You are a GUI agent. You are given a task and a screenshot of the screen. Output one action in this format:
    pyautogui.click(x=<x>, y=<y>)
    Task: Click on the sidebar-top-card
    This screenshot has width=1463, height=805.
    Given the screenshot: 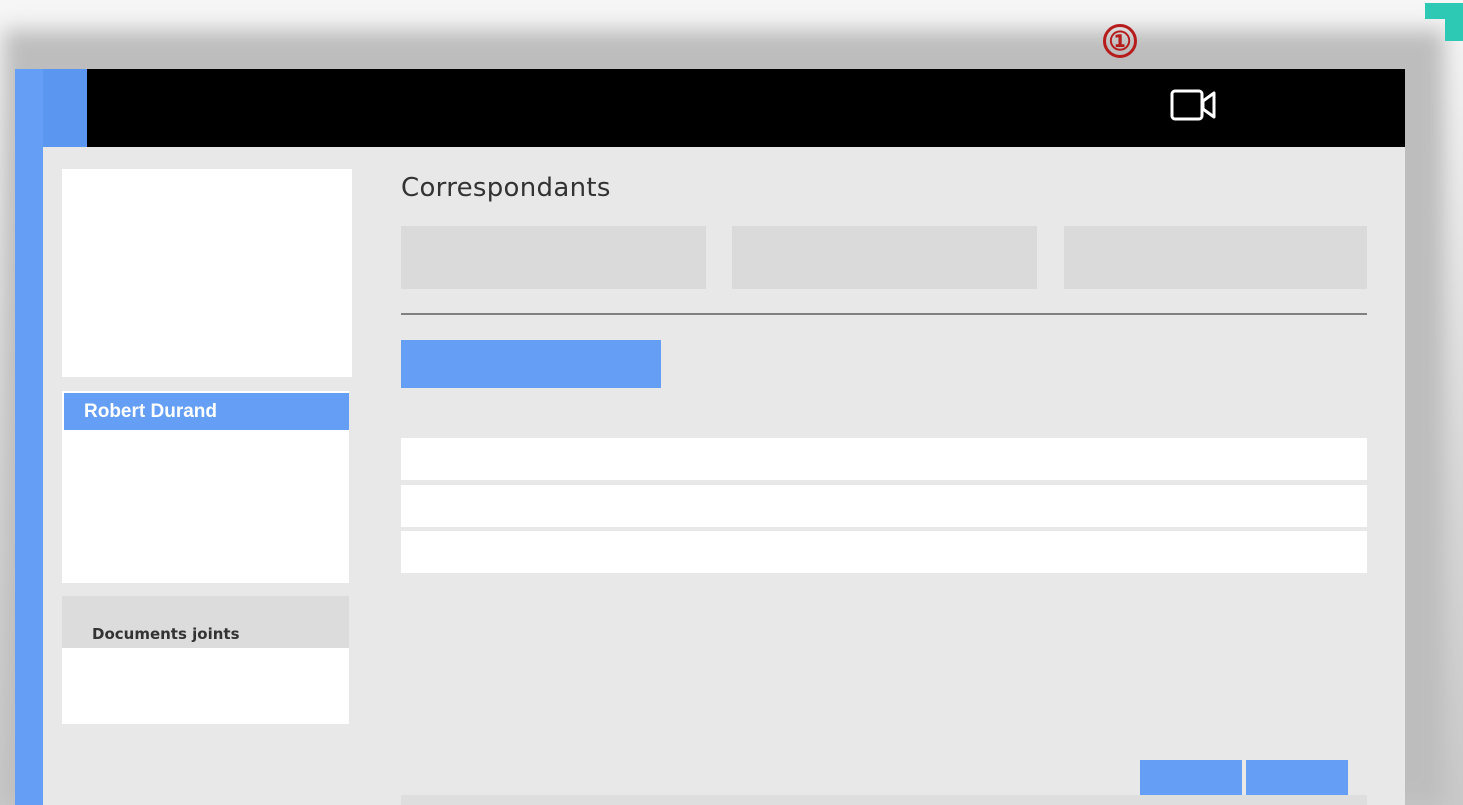 What is the action you would take?
    pyautogui.click(x=207, y=273)
    